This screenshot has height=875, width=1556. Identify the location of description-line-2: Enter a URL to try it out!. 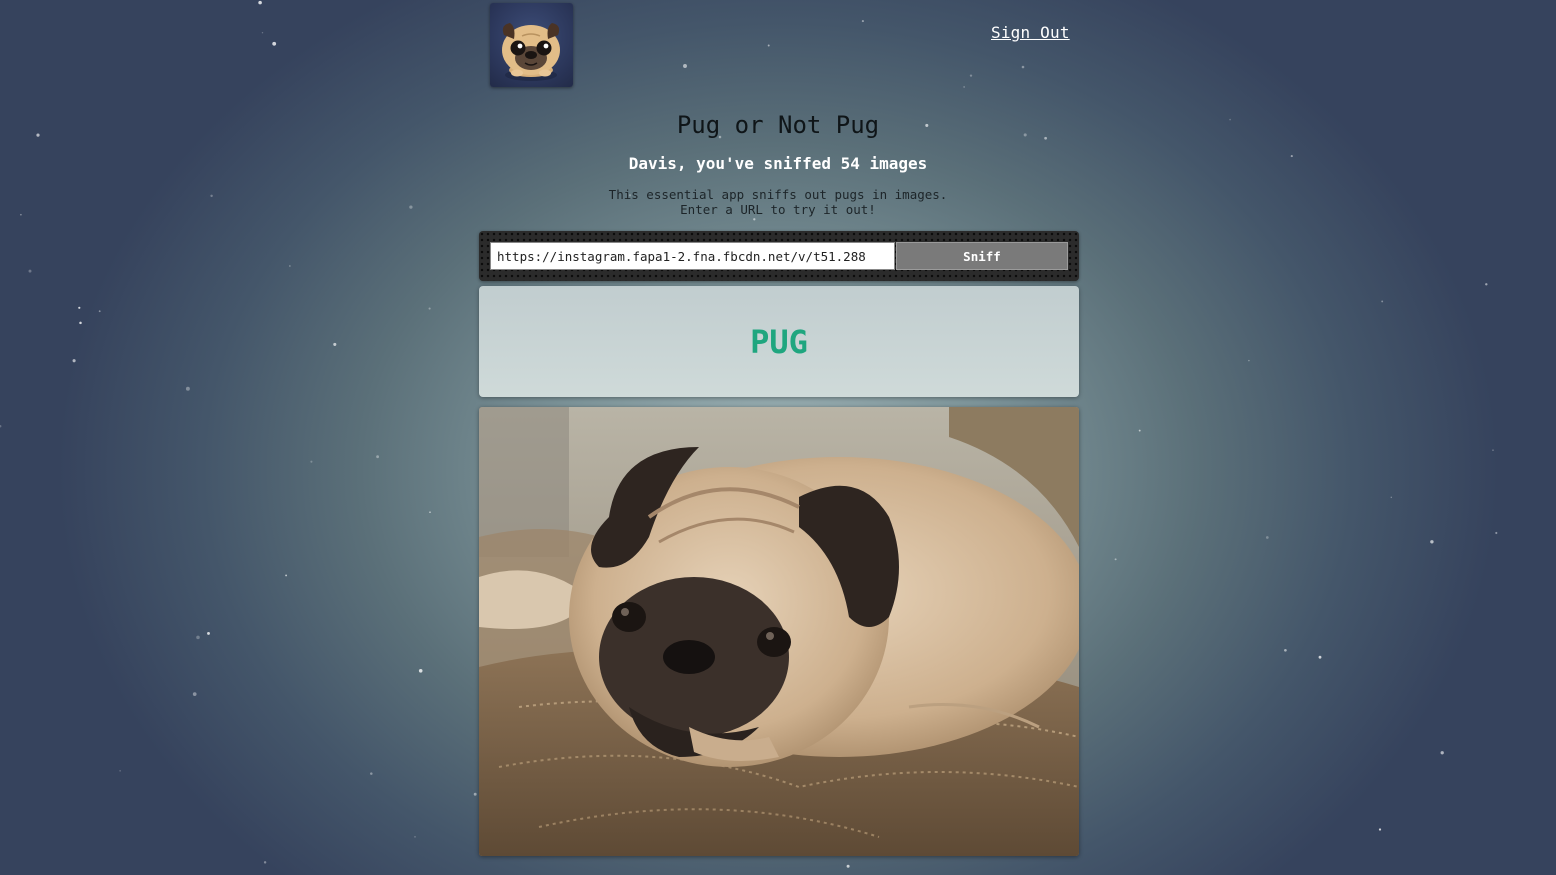
(778, 209).